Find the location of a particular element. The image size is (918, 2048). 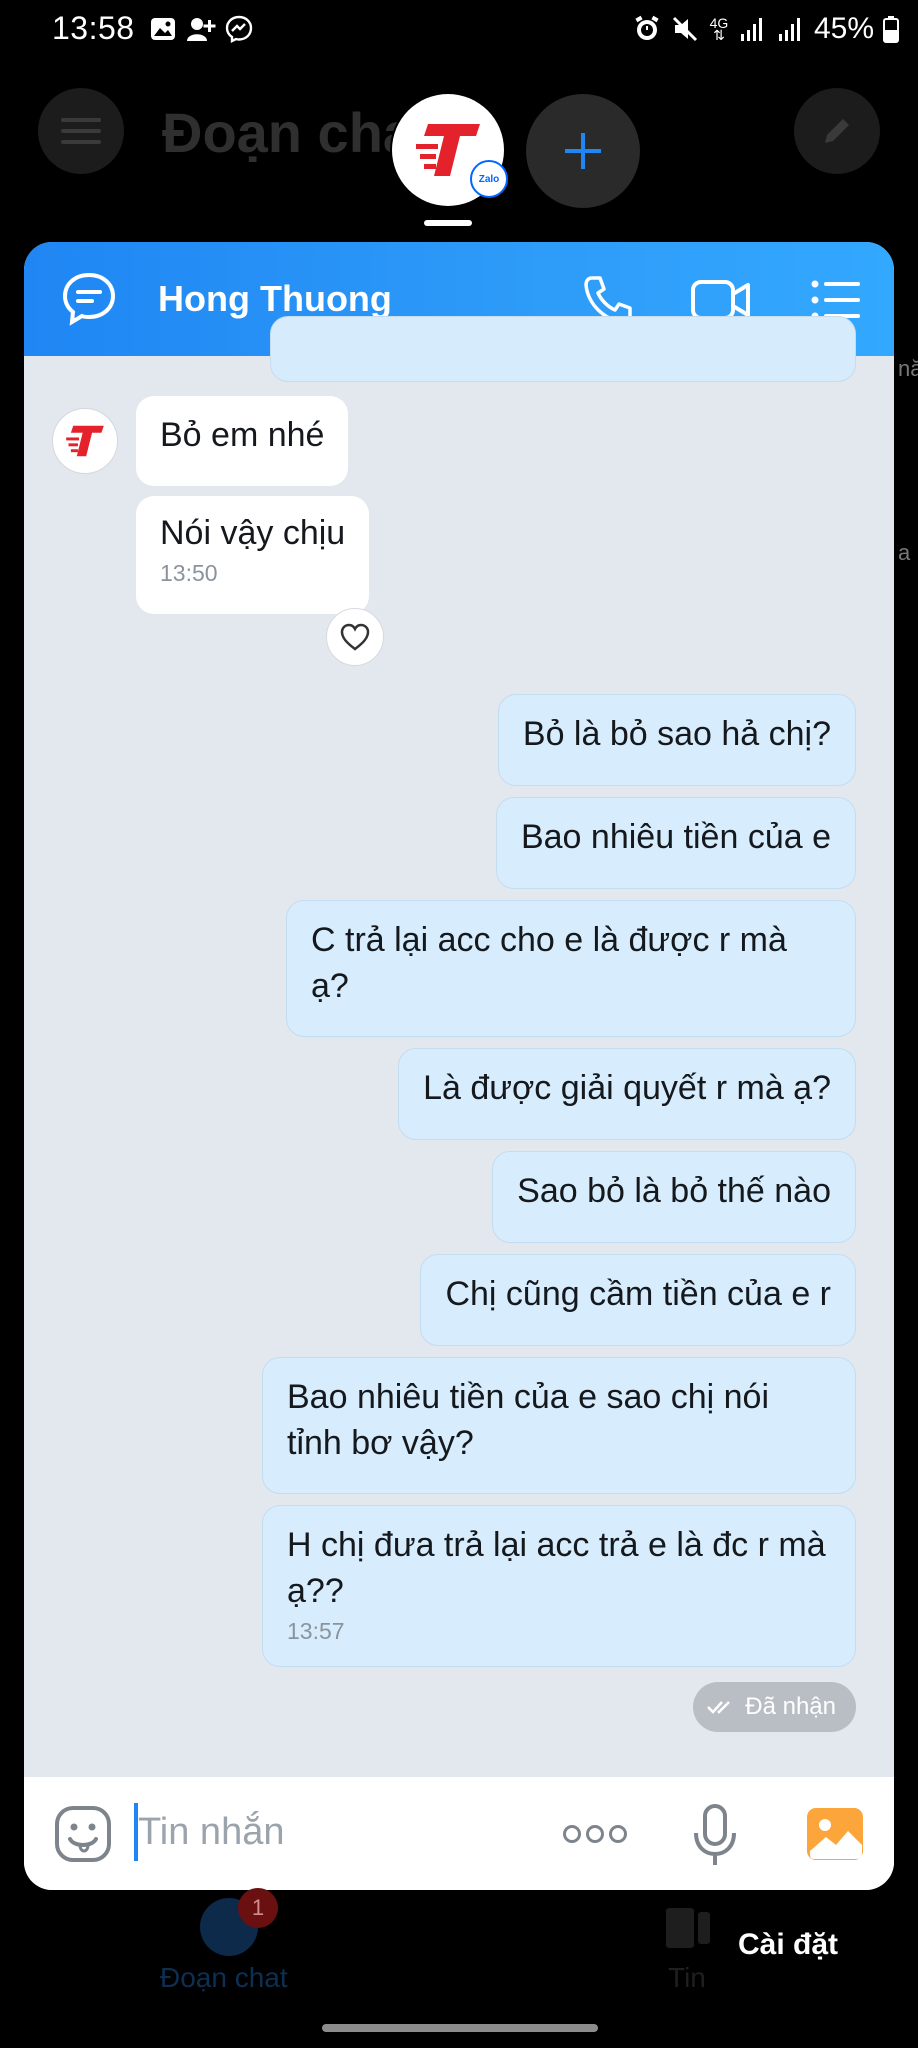

message-text: C trả lại acc cho e là được r mà ạ? is located at coordinates (549, 963).